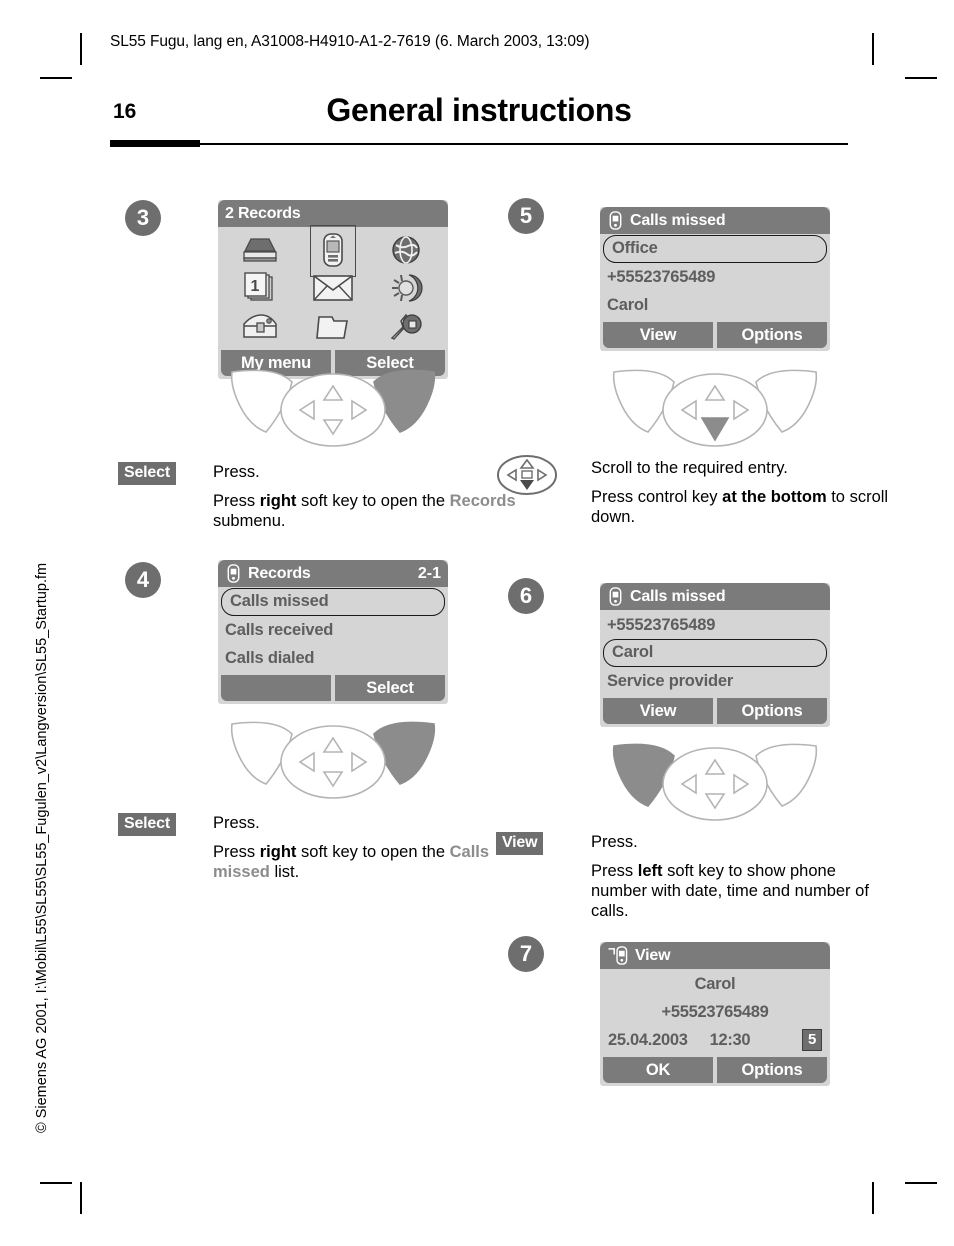  Describe the element at coordinates (873, 49) in the screenshot. I see `cropmark-top-right` at that location.